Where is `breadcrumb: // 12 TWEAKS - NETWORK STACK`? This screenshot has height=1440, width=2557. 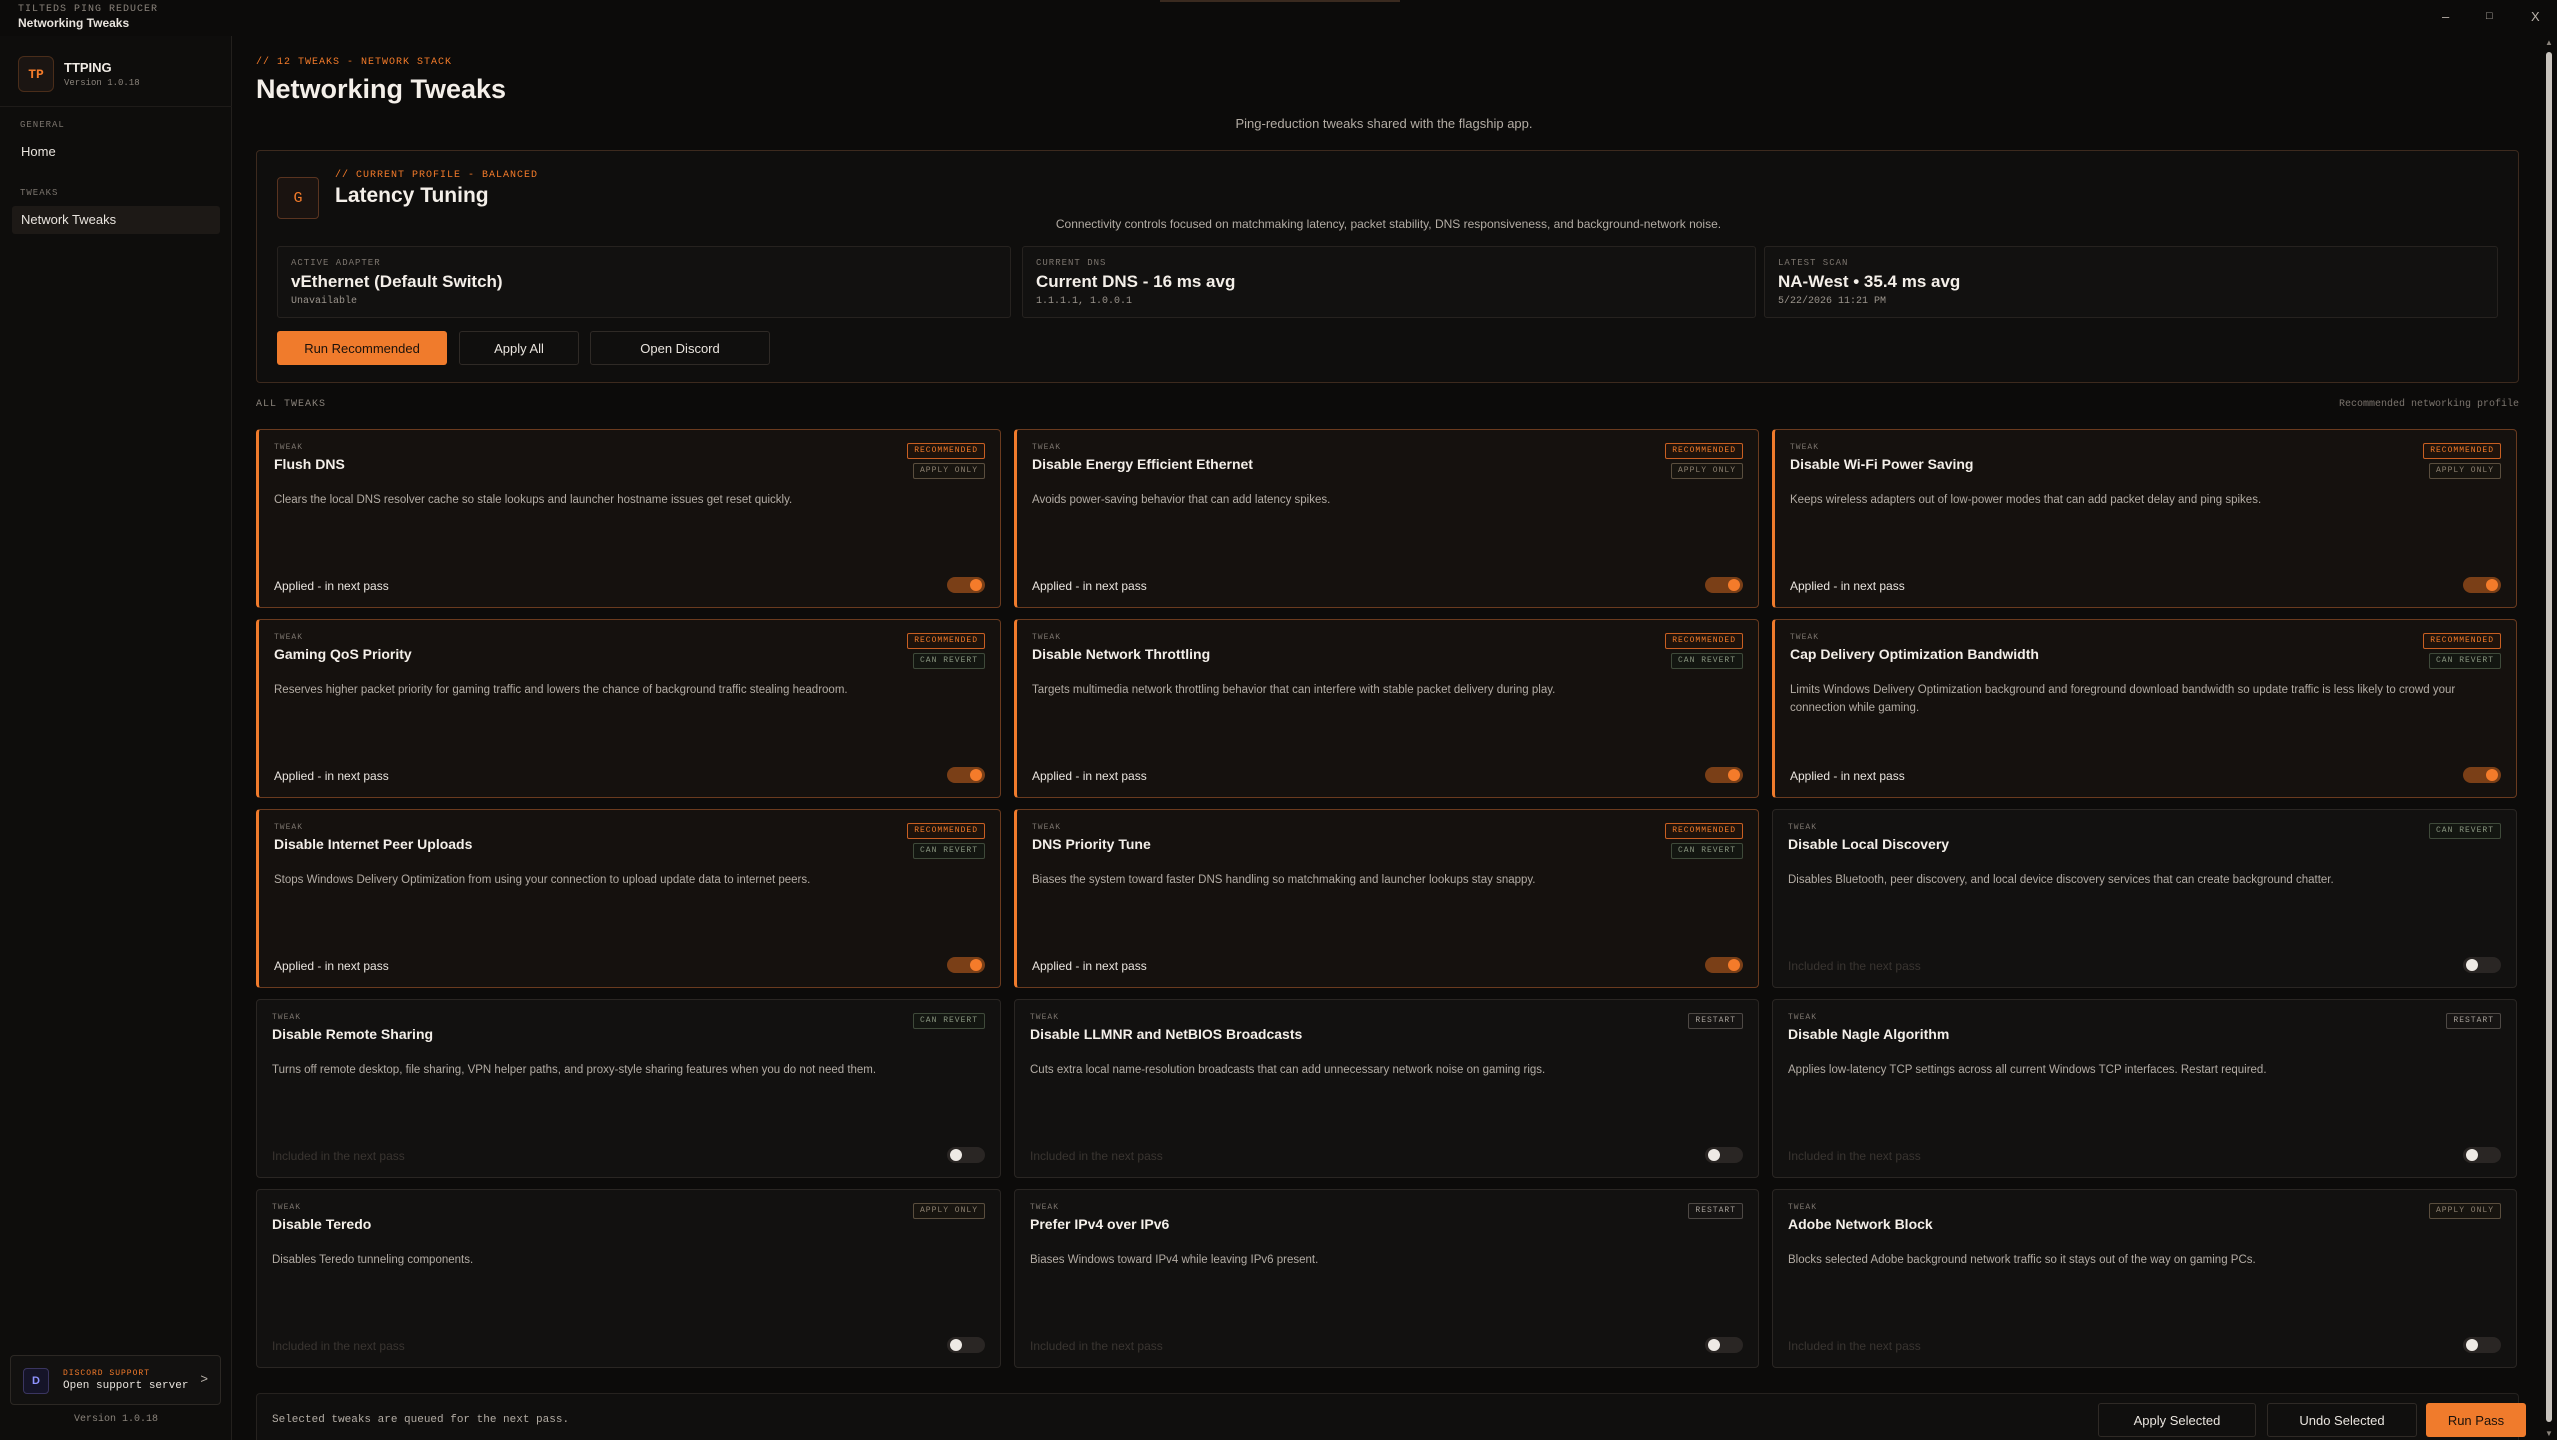 breadcrumb: // 12 TWEAKS - NETWORK STACK is located at coordinates (354, 62).